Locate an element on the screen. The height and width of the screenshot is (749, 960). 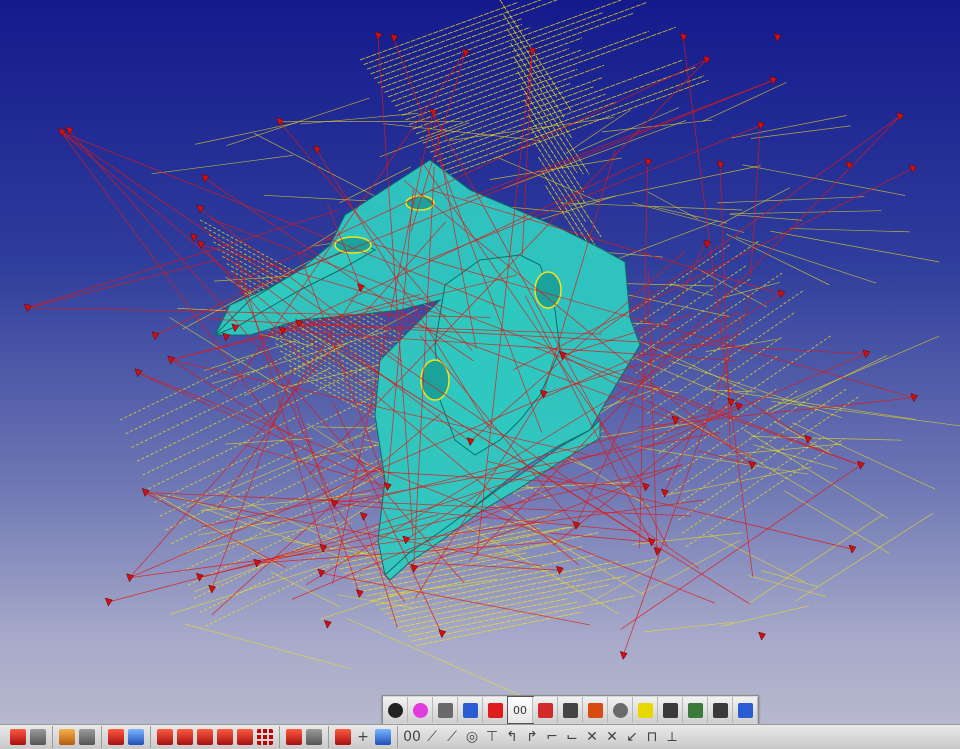
corner-tool-icon: ⌐ is located at coordinates (552, 737).